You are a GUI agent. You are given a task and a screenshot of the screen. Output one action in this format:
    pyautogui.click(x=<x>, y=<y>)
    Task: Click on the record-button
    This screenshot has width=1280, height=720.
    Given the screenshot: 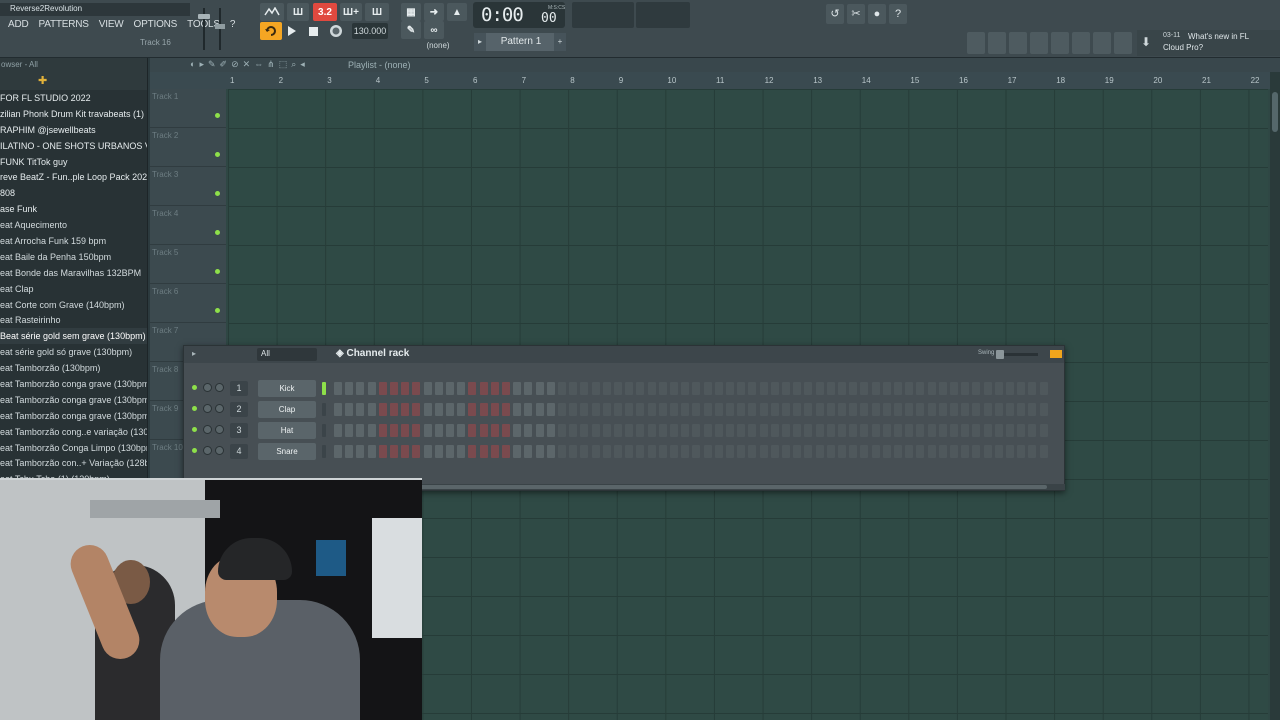 What is the action you would take?
    pyautogui.click(x=336, y=31)
    